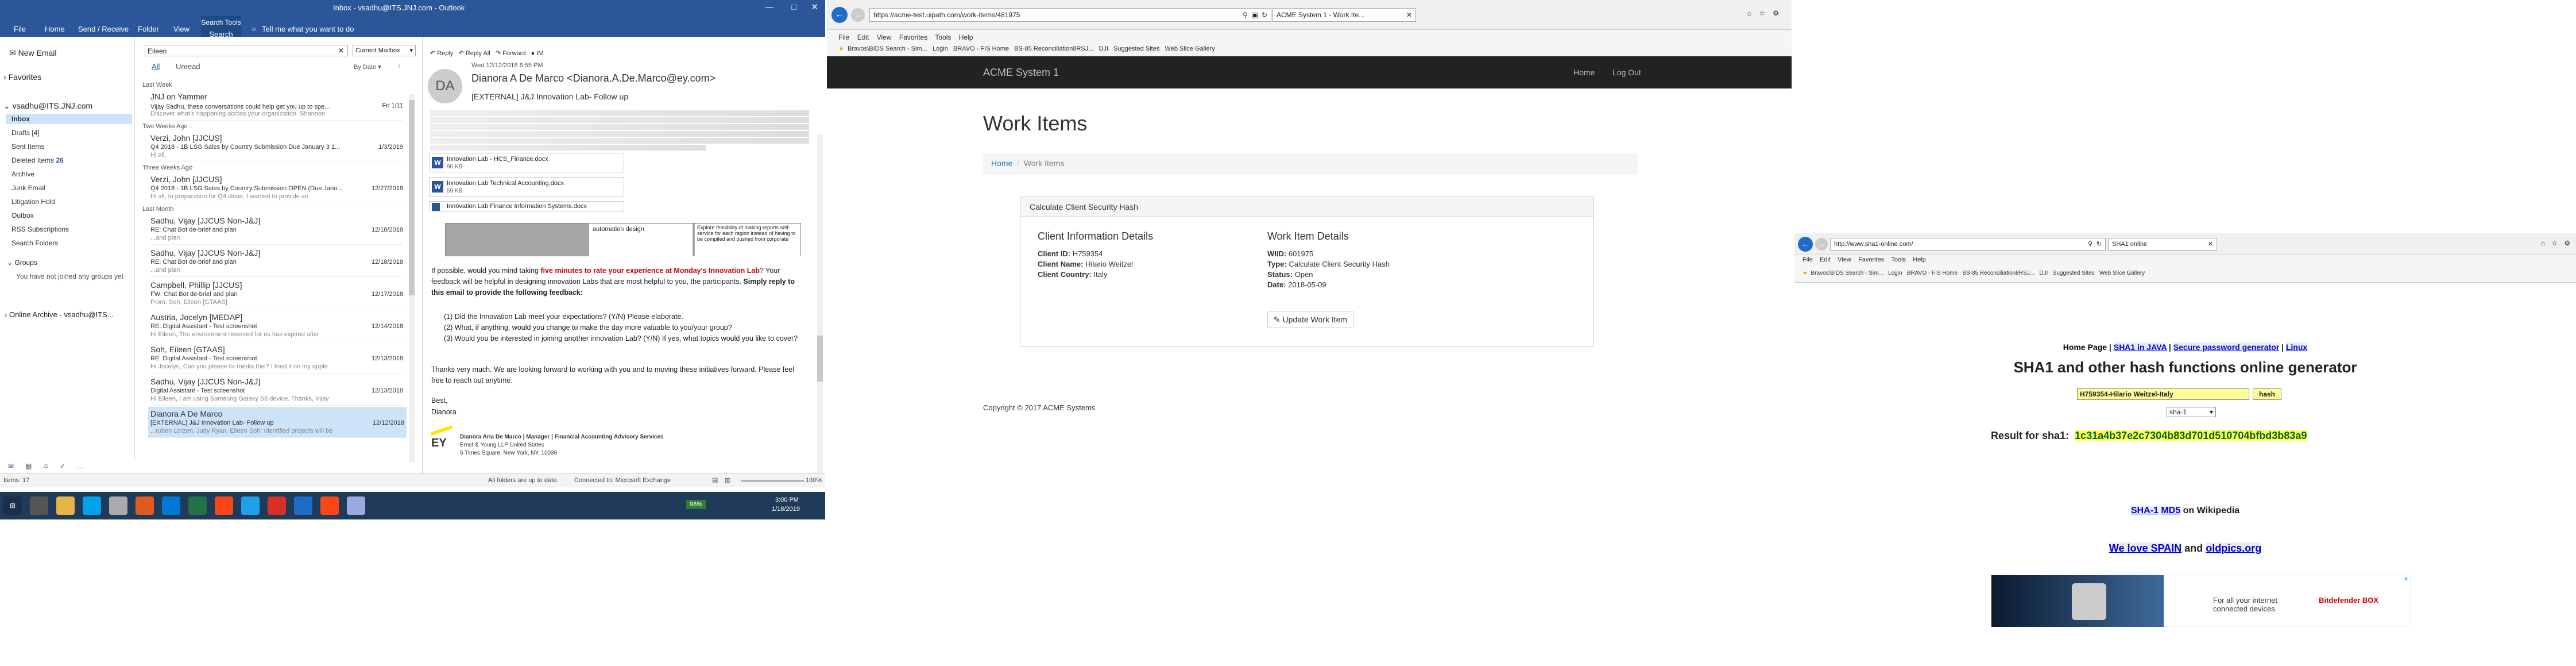  I want to click on sort-by-date: By Date ▾, so click(367, 67).